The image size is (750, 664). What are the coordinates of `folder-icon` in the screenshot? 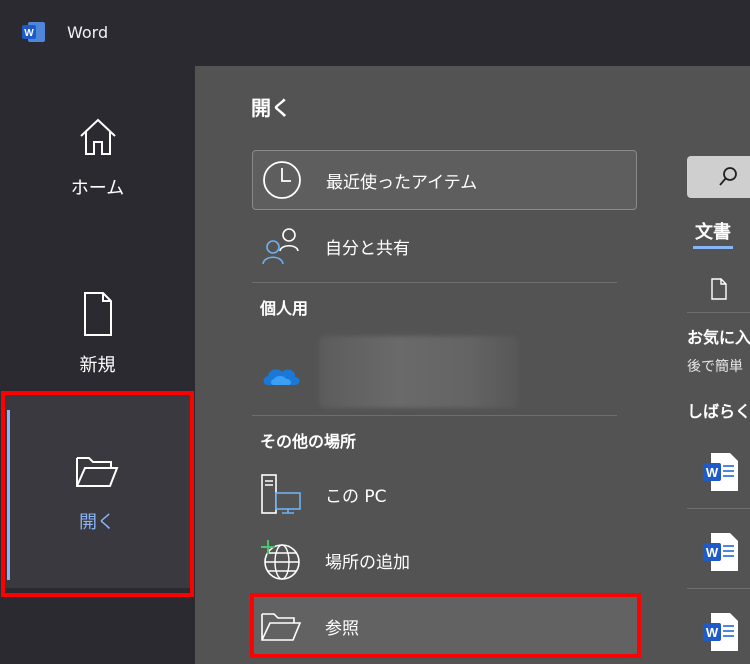 It's located at (281, 627).